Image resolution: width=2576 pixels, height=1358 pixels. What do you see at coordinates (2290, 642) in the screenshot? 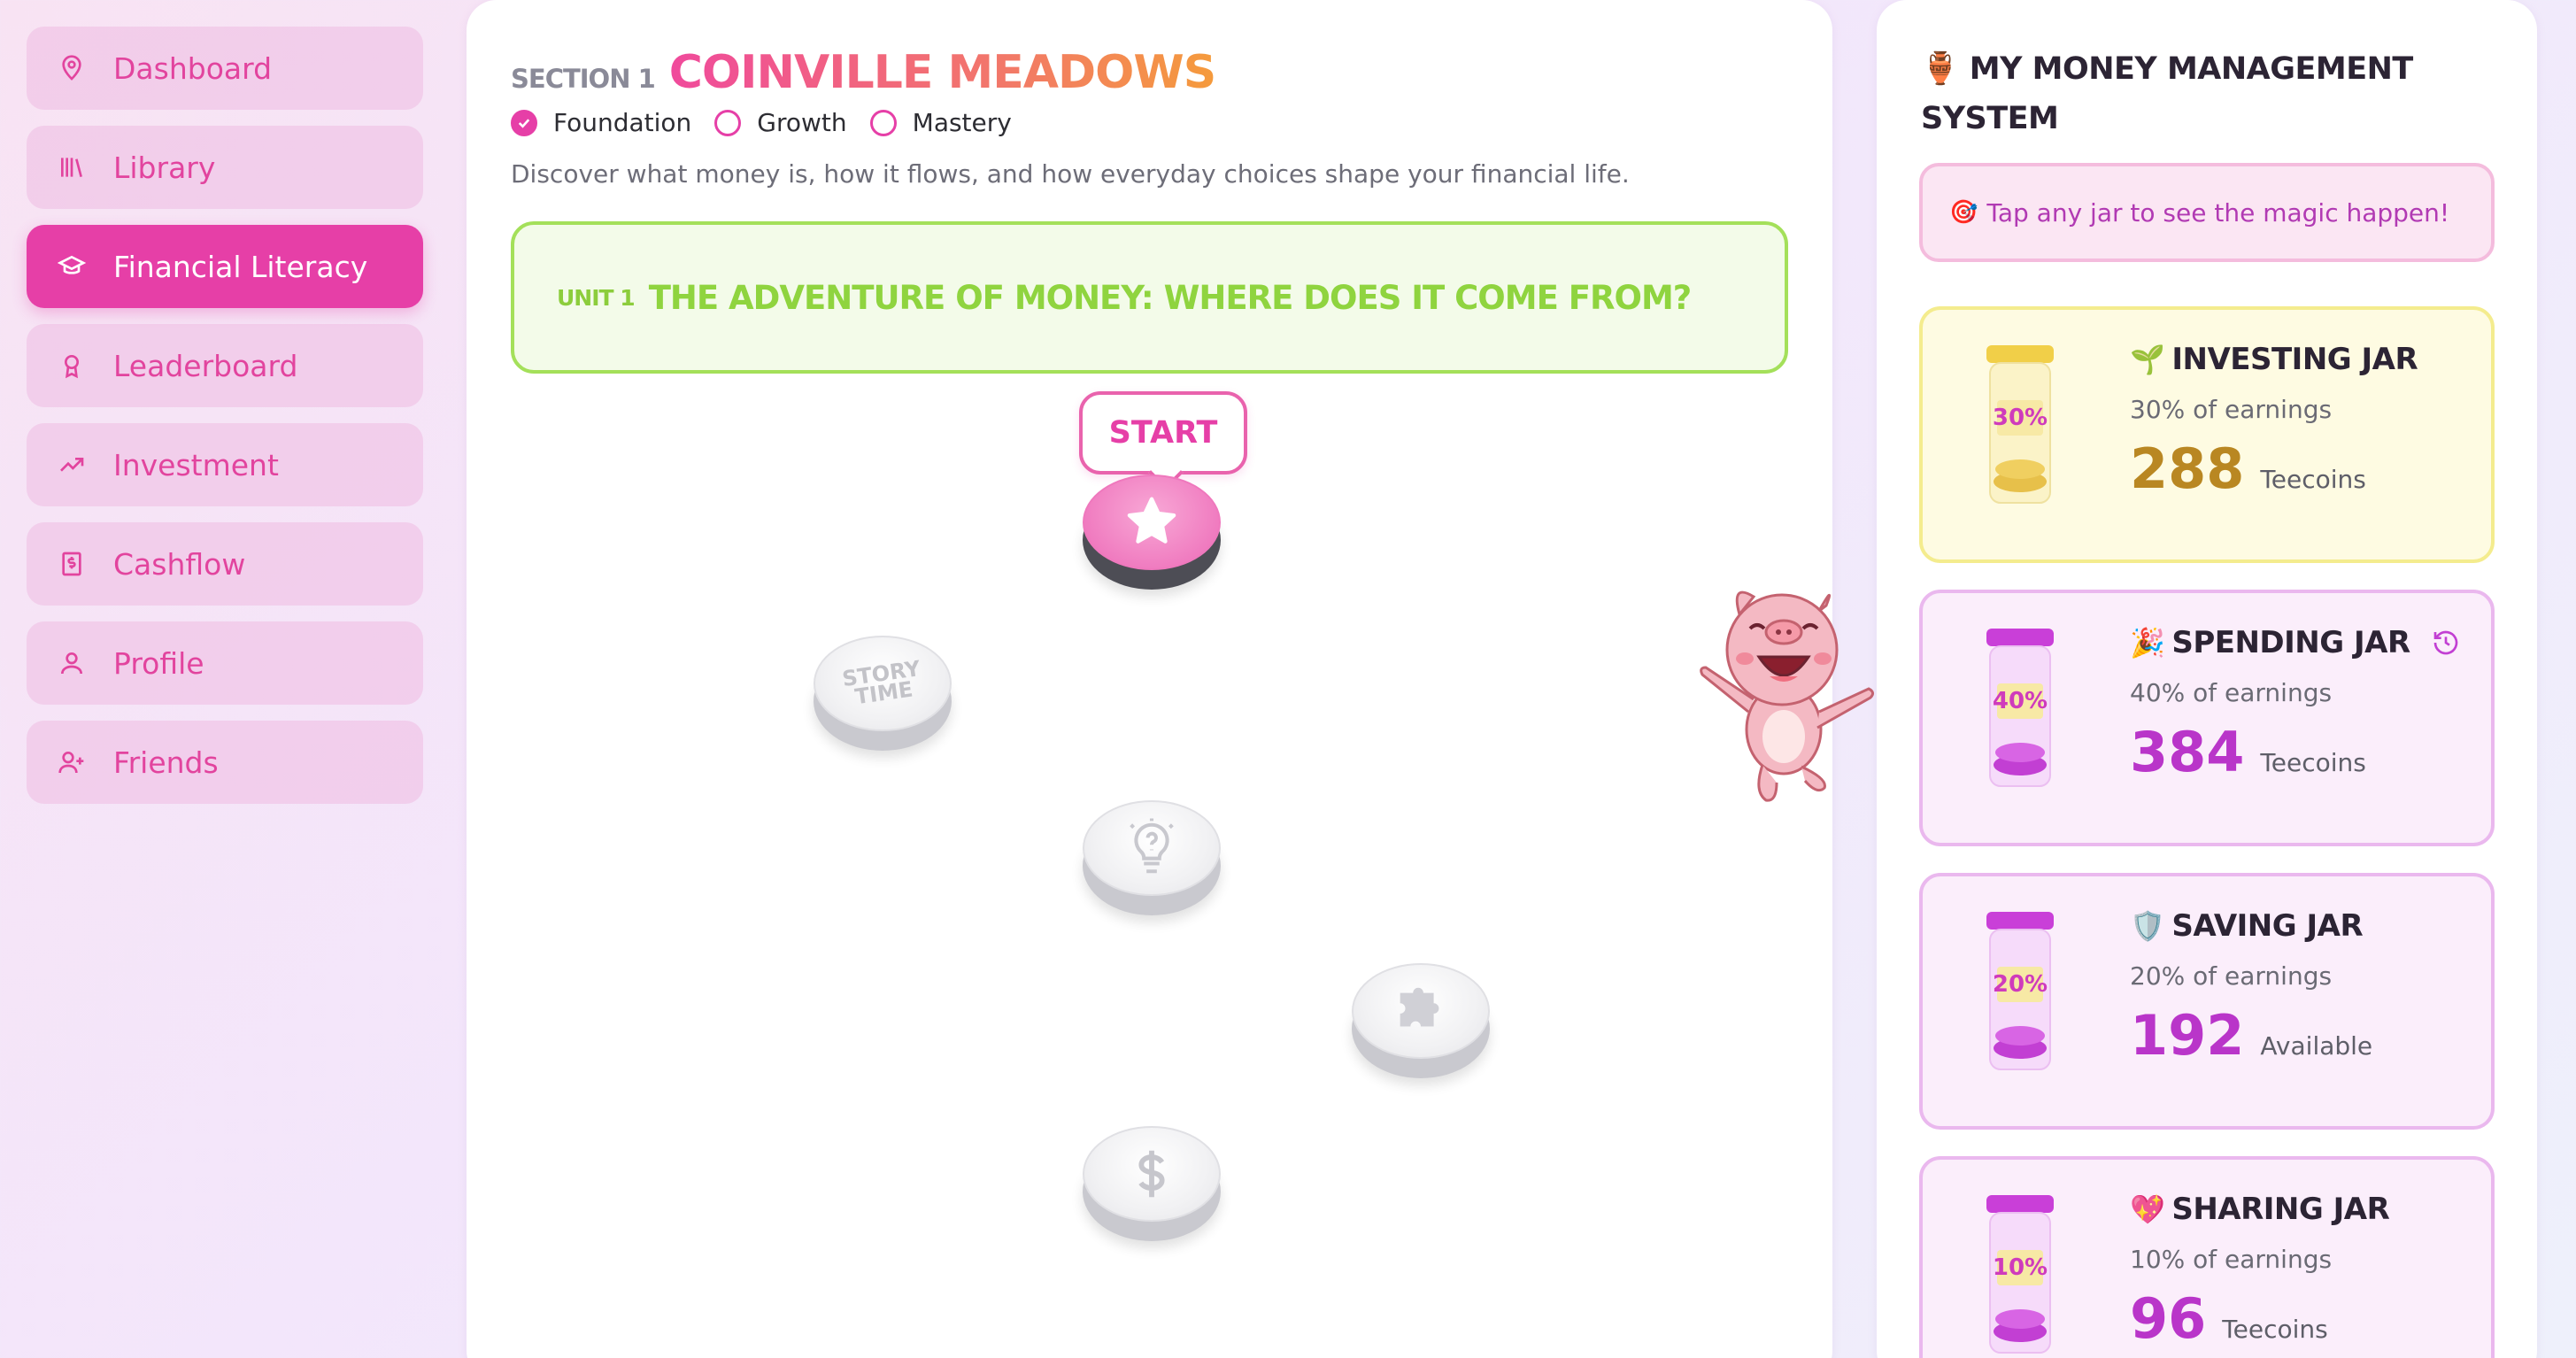
I see `jar-name-text: SPENDING JAR` at bounding box center [2290, 642].